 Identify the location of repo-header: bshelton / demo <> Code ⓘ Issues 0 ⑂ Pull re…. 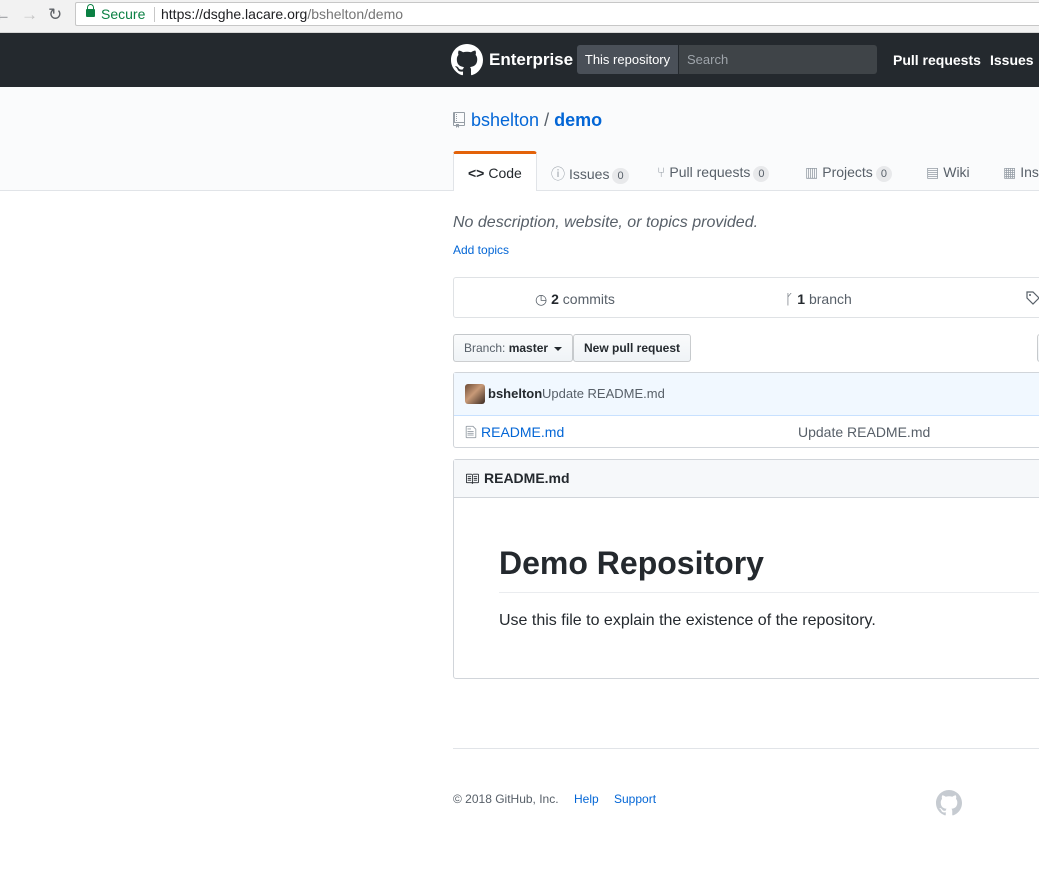
(519, 139).